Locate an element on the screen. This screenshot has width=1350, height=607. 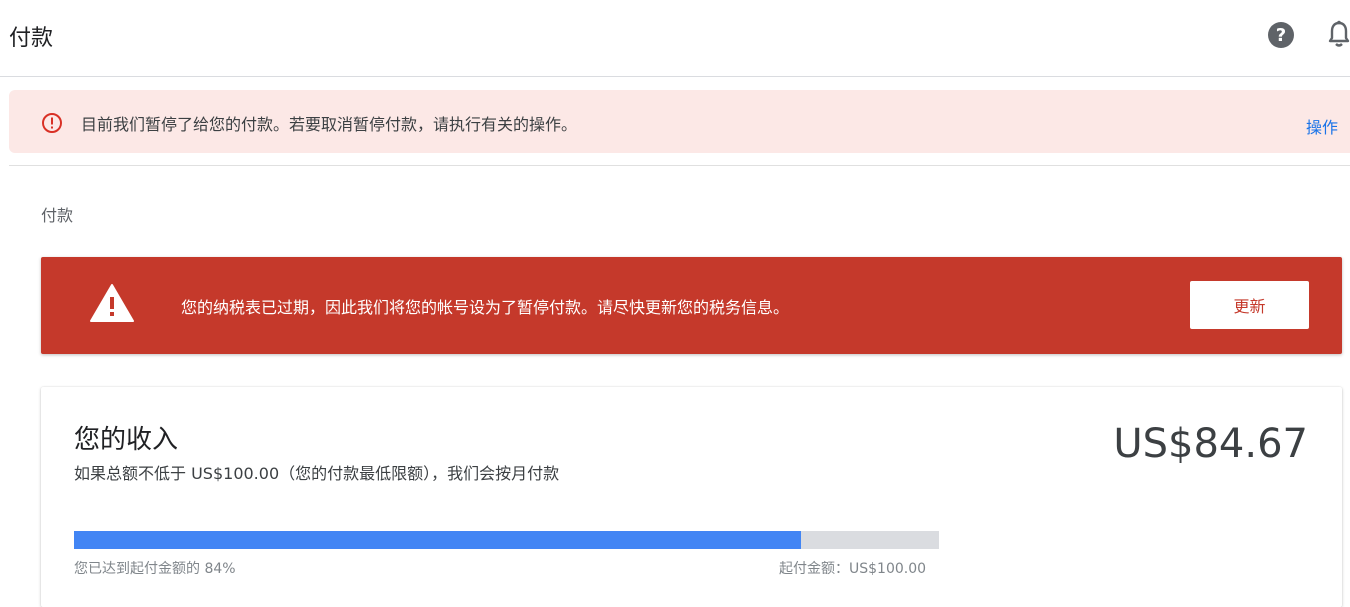
app-header: 付款 ? is located at coordinates (675, 38).